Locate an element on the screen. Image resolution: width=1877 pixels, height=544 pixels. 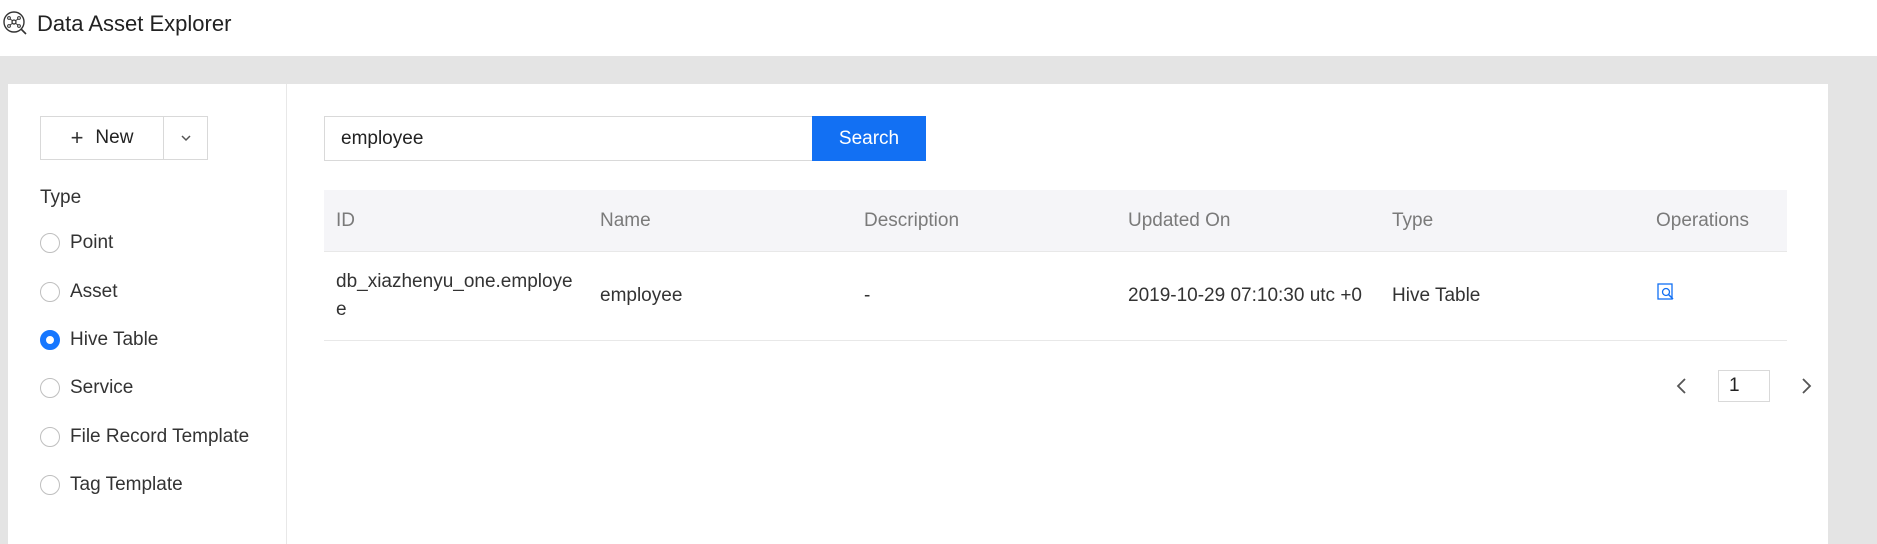
chevron-right-icon is located at coordinates (1807, 386).